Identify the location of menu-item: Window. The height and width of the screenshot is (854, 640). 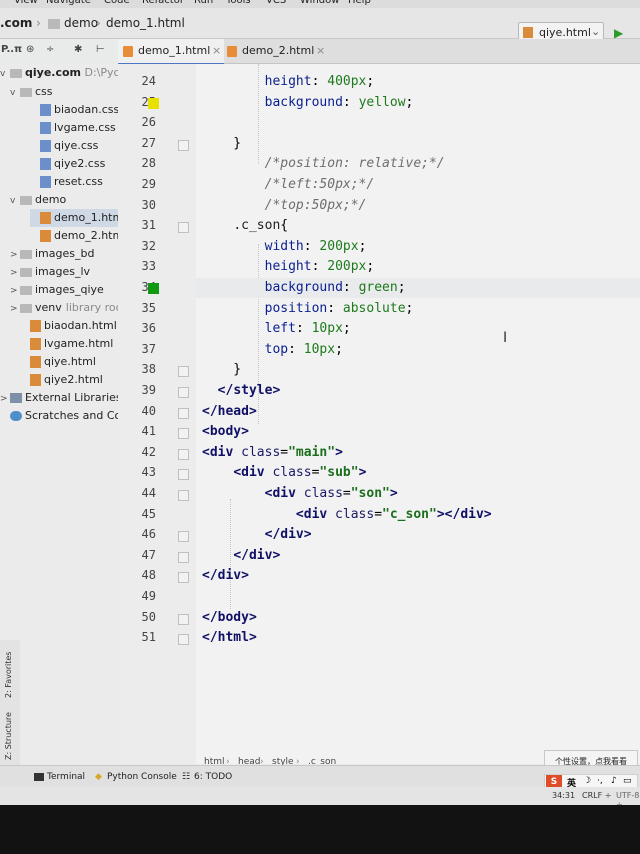
(319, 3).